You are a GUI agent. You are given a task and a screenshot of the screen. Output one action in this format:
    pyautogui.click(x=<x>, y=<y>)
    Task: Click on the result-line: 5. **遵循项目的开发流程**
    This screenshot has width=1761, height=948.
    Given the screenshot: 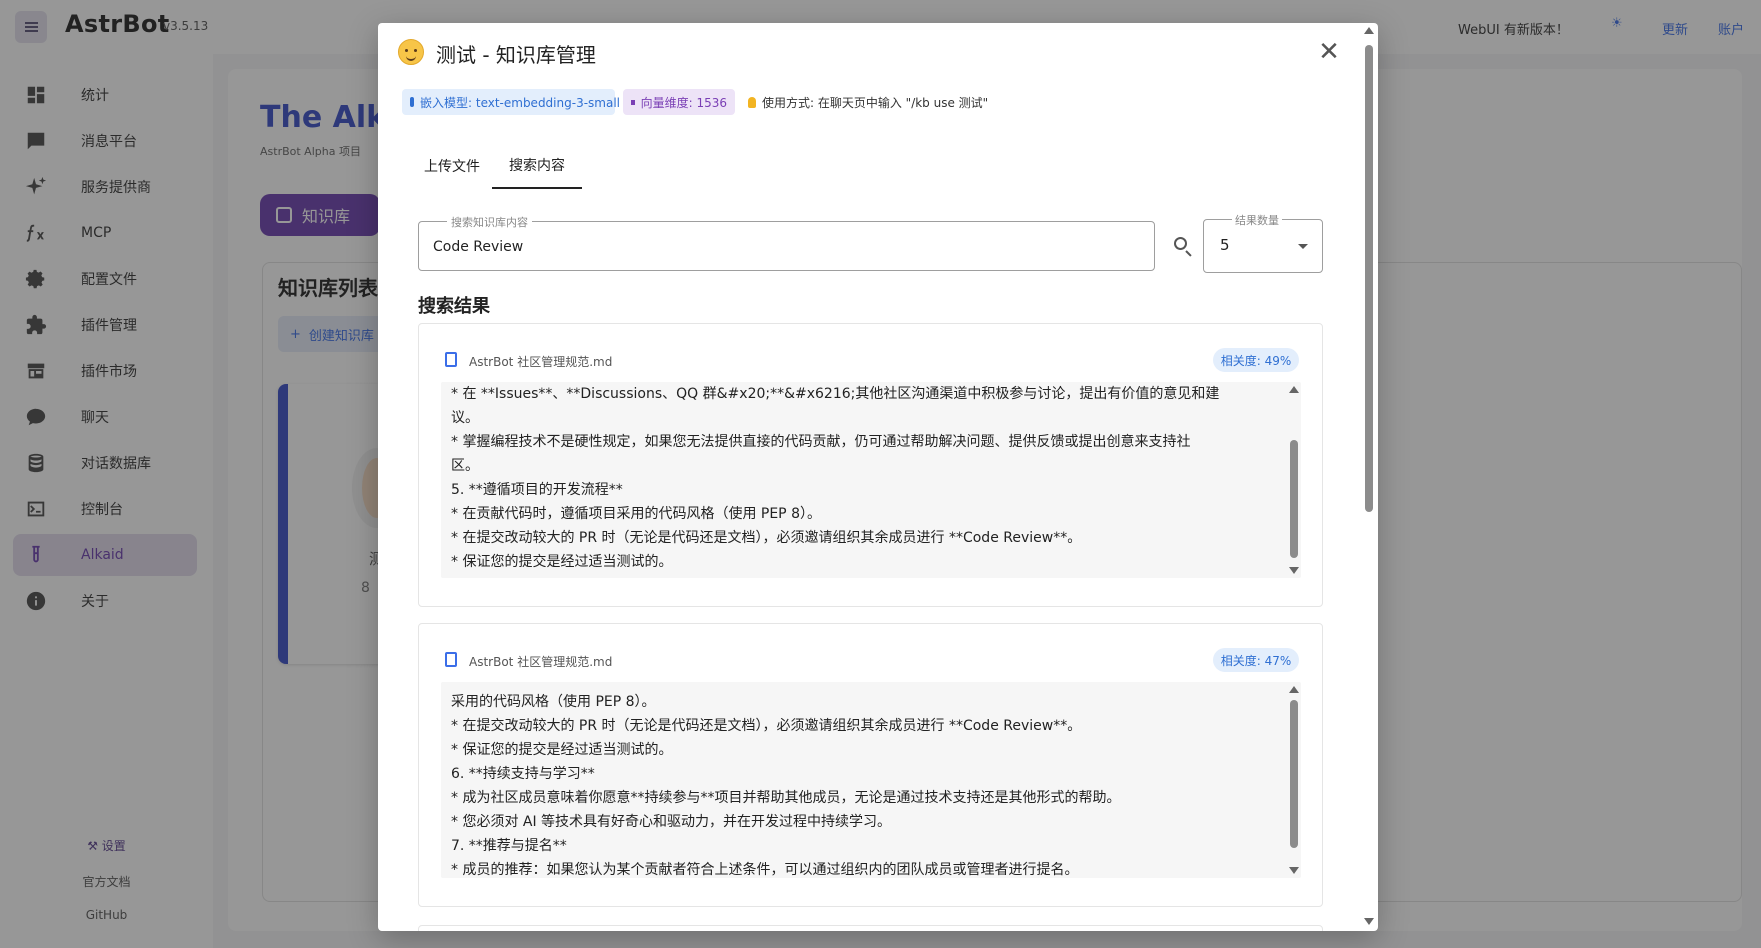 What is the action you would take?
    pyautogui.click(x=537, y=490)
    